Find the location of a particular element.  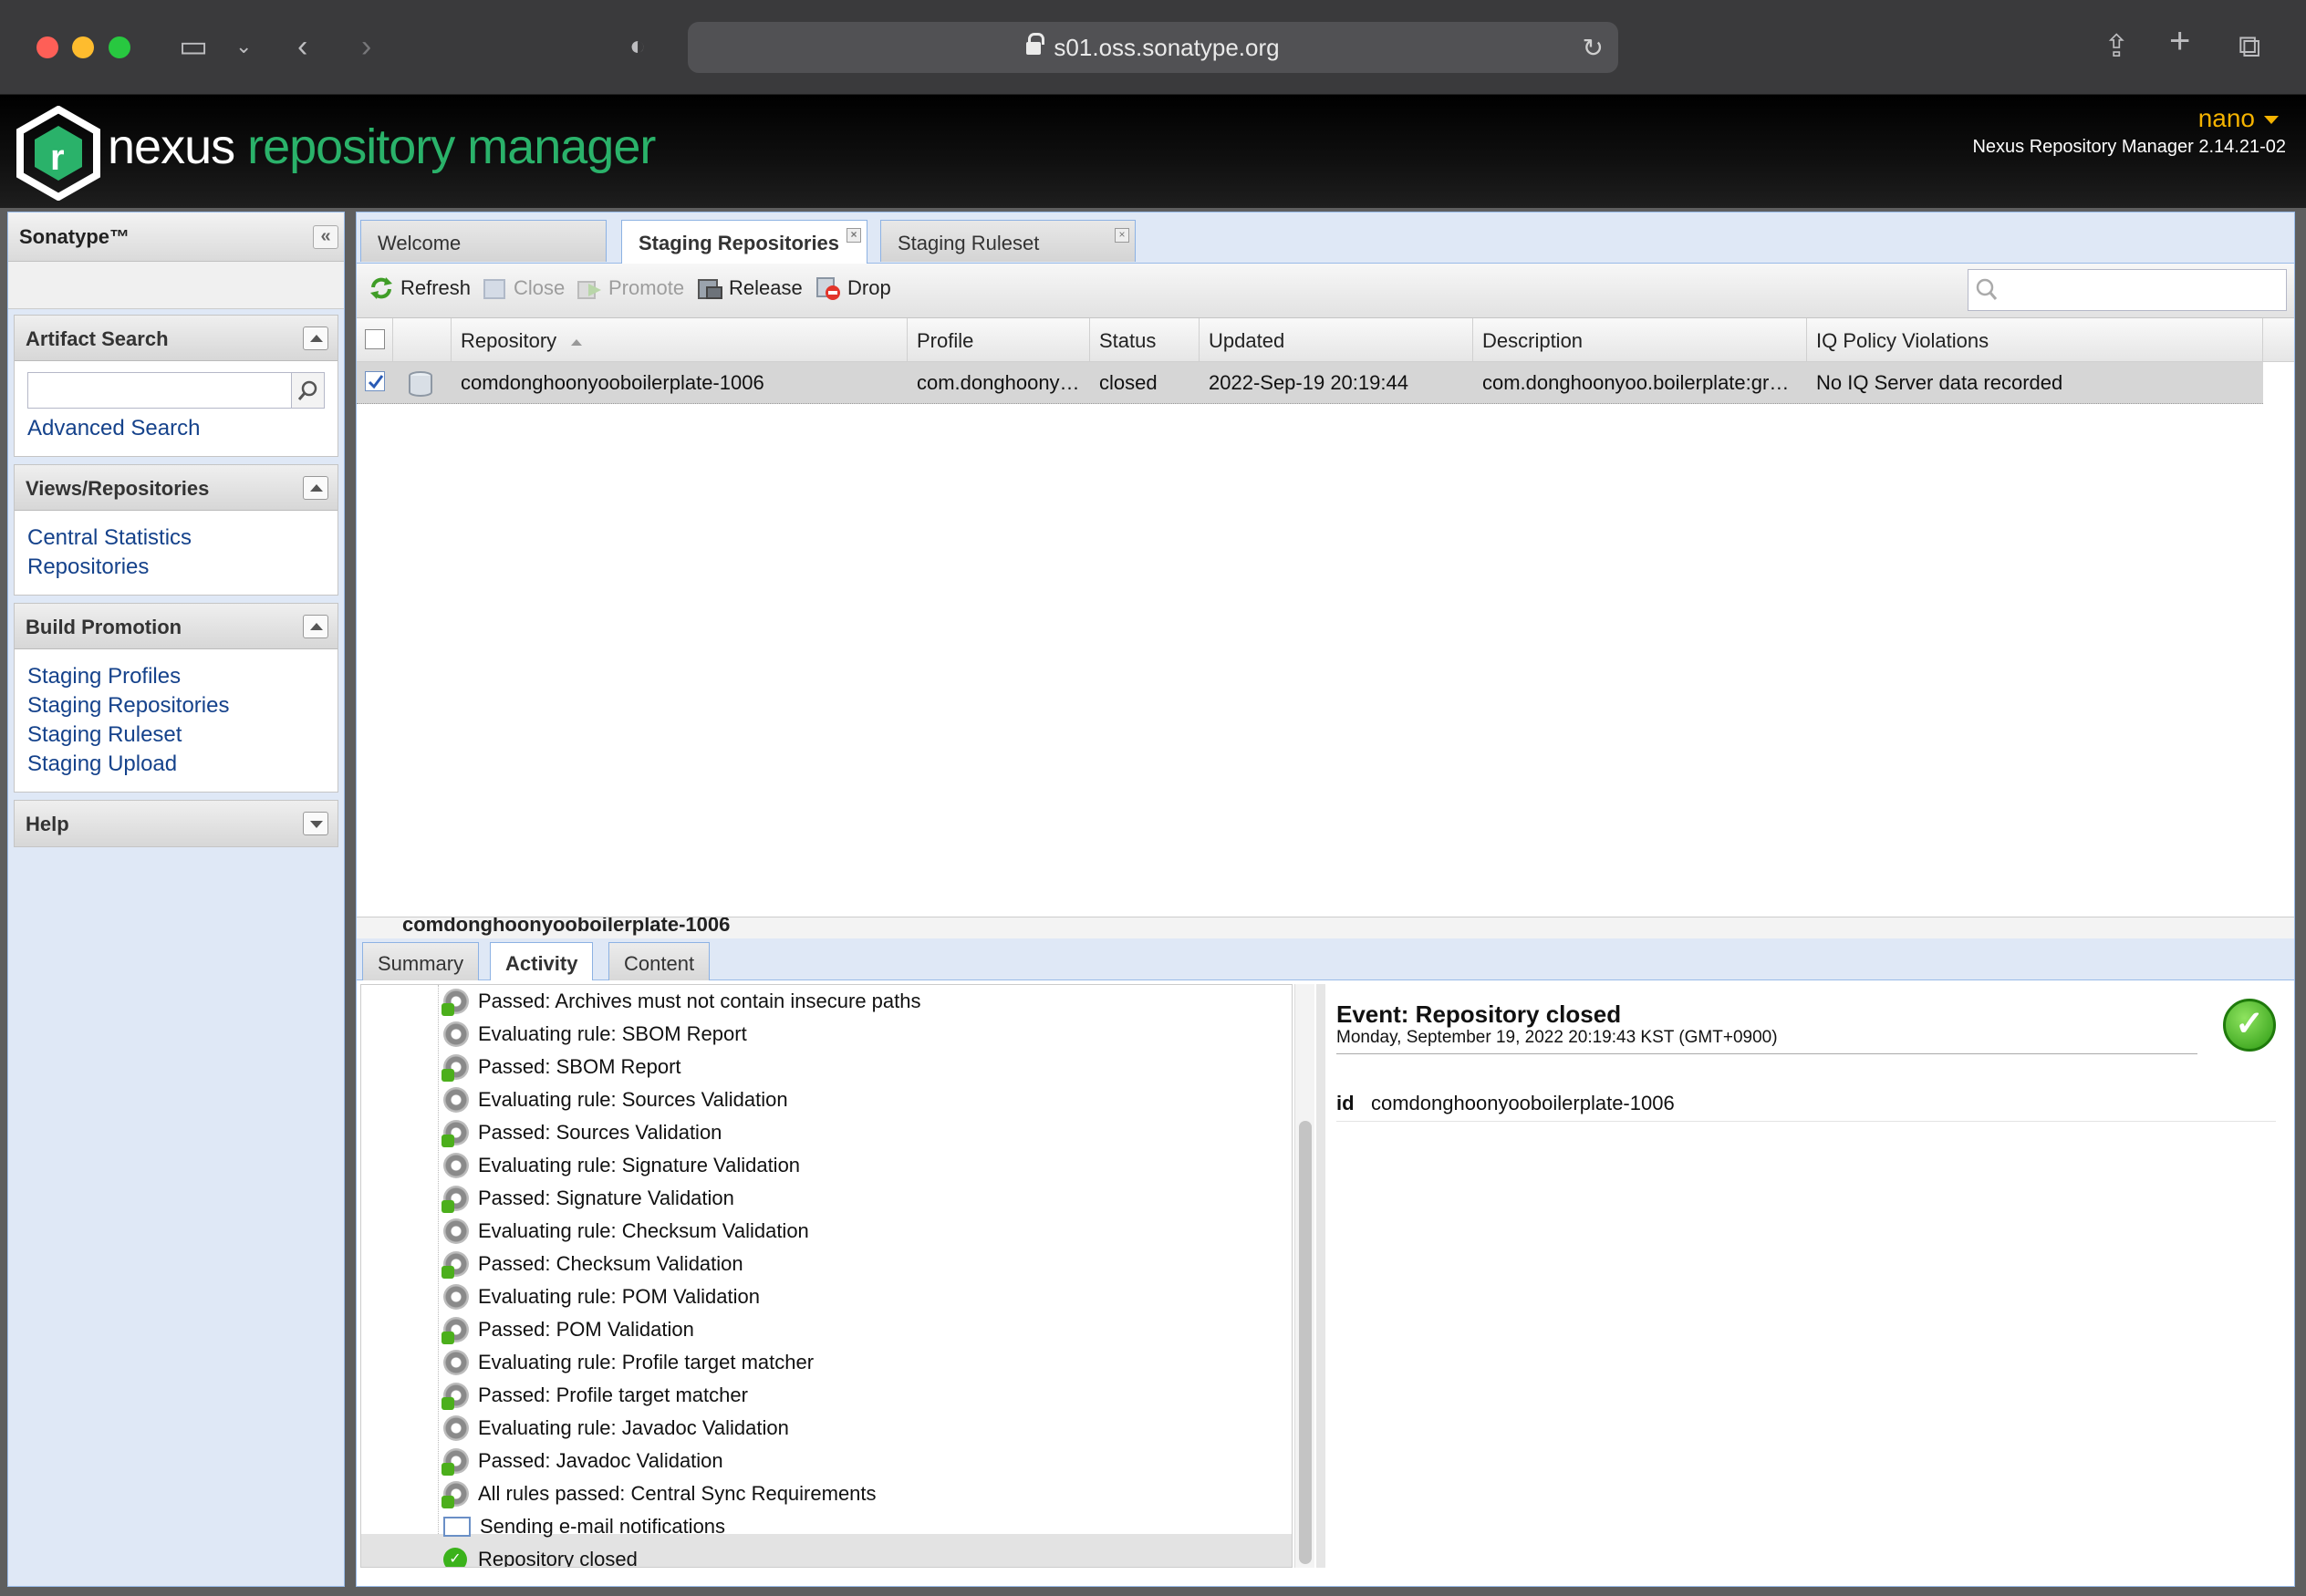

list-item: ✓ Repository closed is located at coordinates (540, 1555).